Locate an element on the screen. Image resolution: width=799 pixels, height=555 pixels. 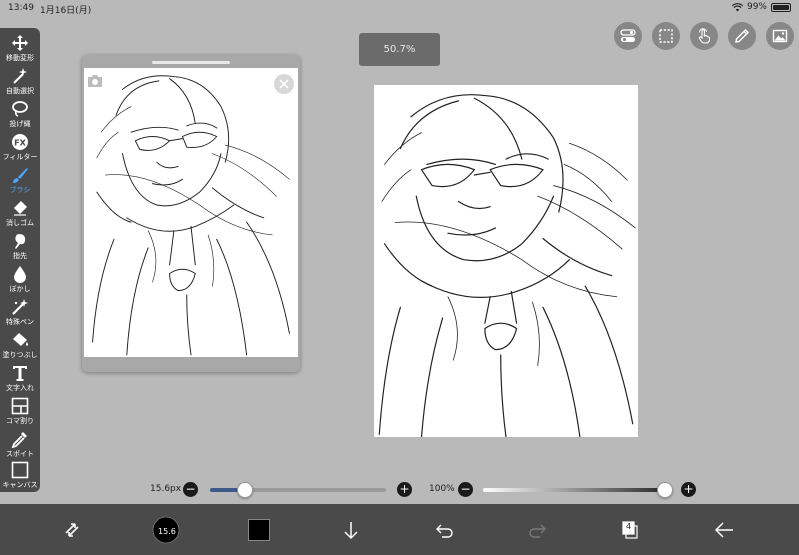
arrow-down-icon is located at coordinates (351, 531).